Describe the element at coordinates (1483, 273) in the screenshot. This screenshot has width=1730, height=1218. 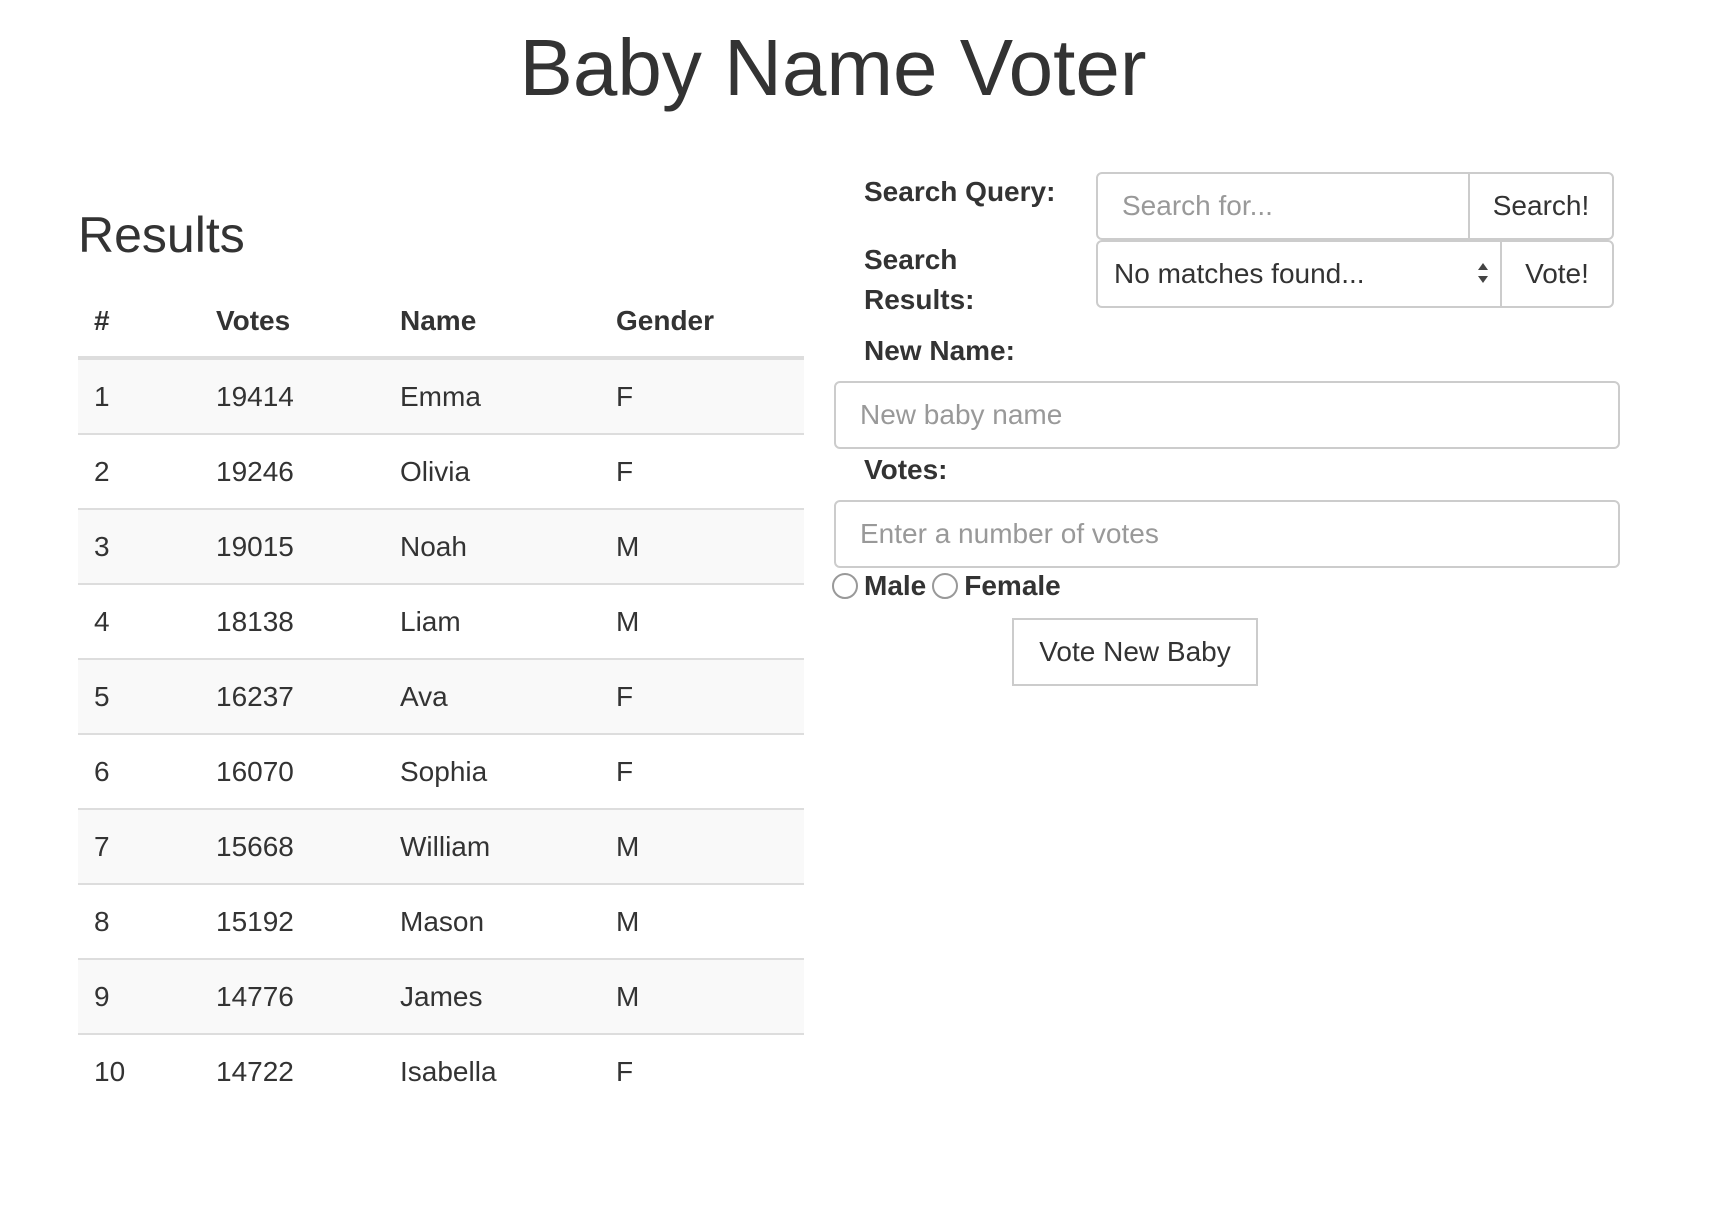
I see `select-arrows-icon` at that location.